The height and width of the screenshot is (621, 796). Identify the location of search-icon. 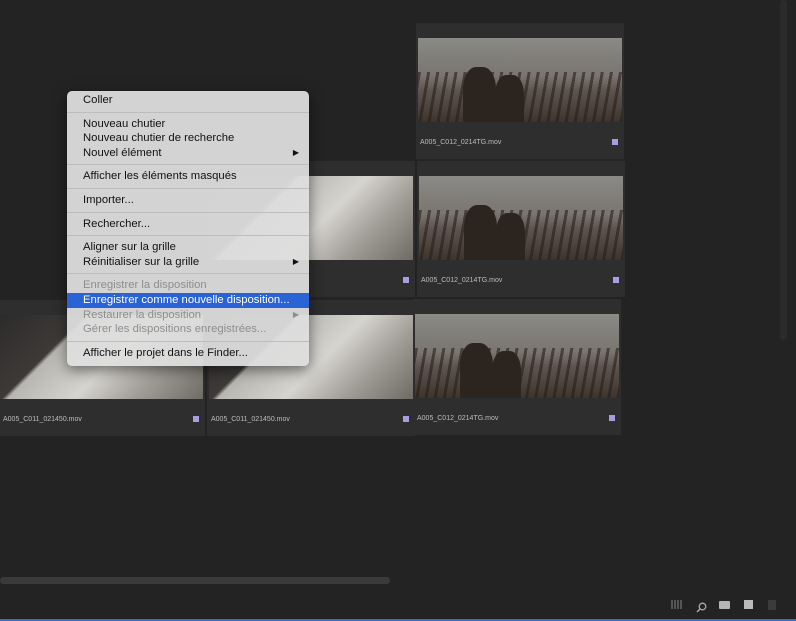
(701, 606).